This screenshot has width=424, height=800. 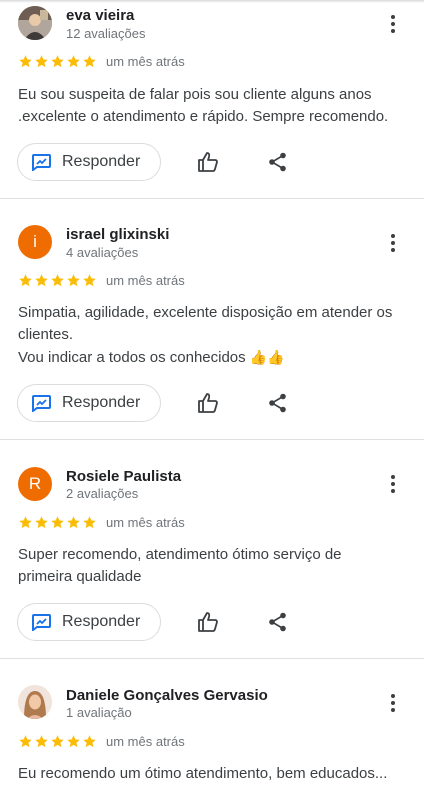 What do you see at coordinates (102, 493) in the screenshot?
I see `reviewer-review-count: 2 avaliações` at bounding box center [102, 493].